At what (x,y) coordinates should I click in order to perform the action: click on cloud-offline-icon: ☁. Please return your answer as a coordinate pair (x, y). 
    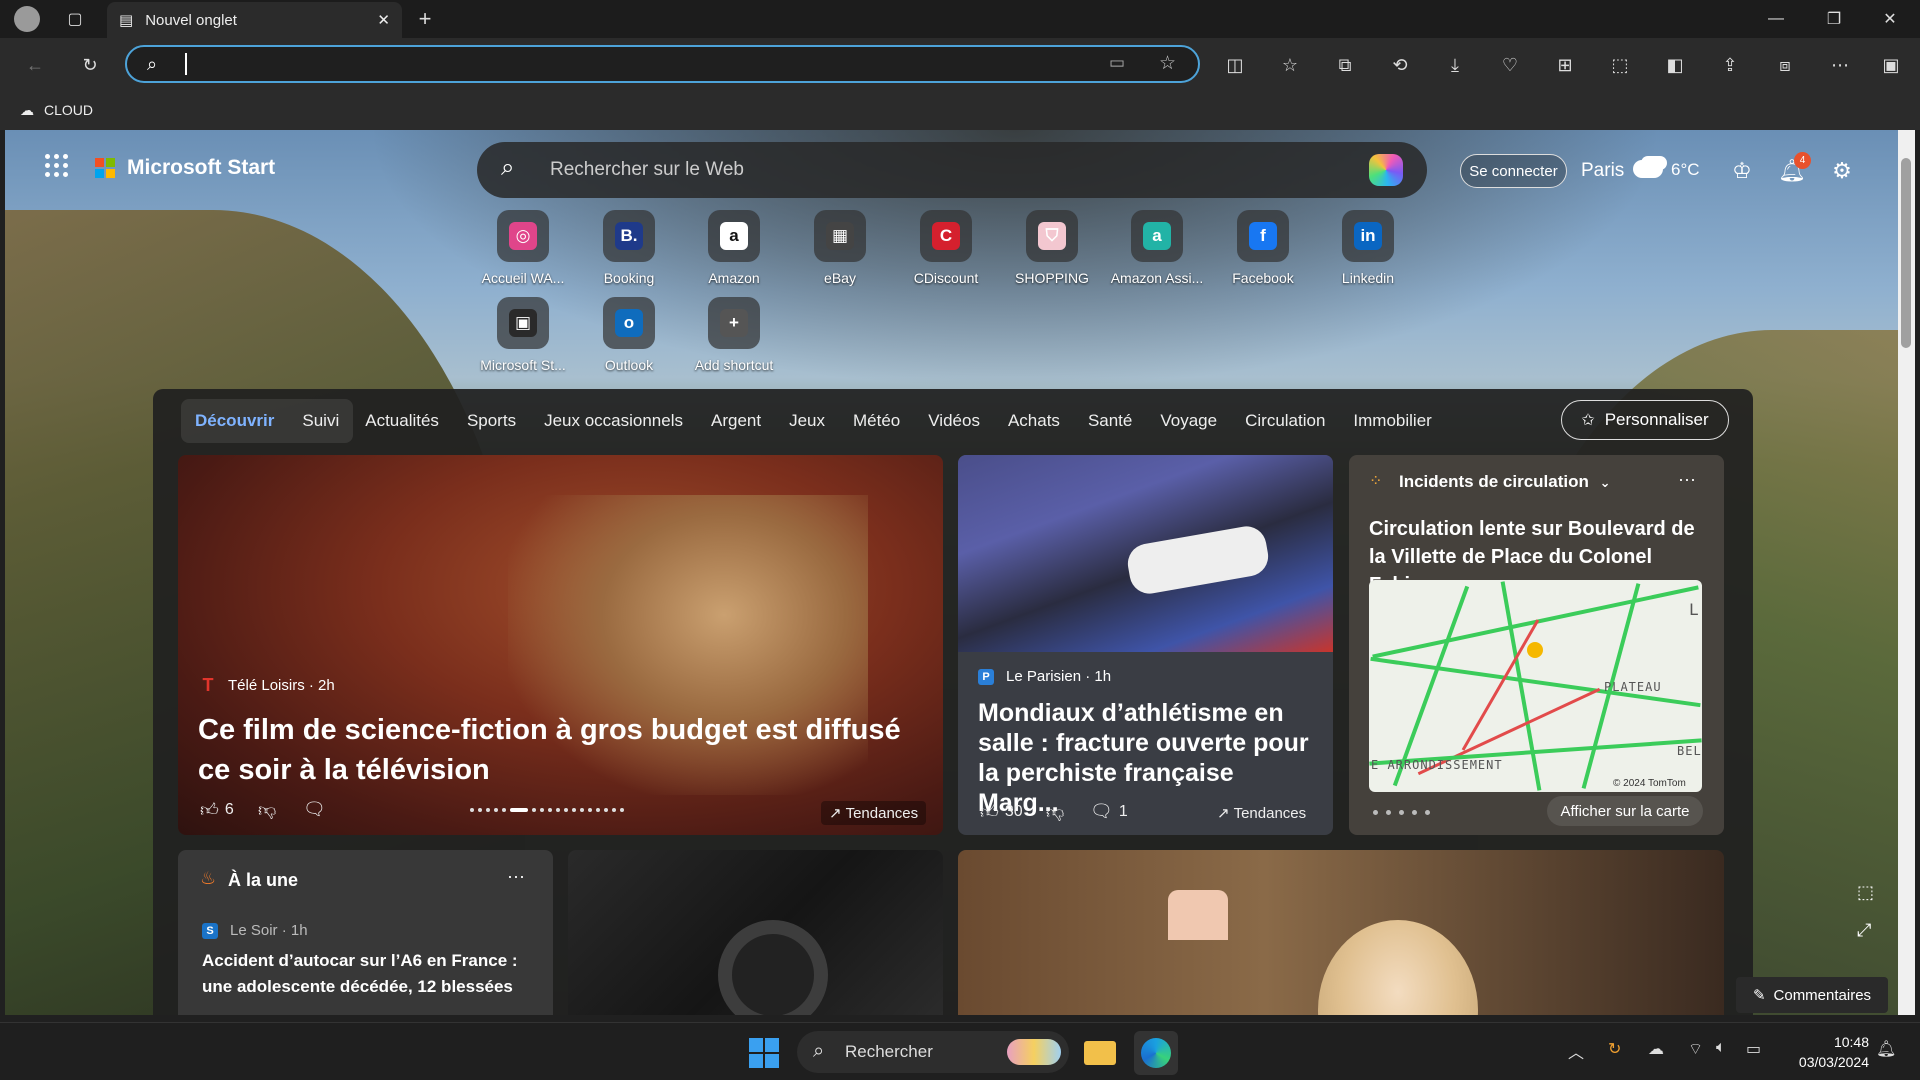
    Looking at the image, I should click on (1656, 1049).